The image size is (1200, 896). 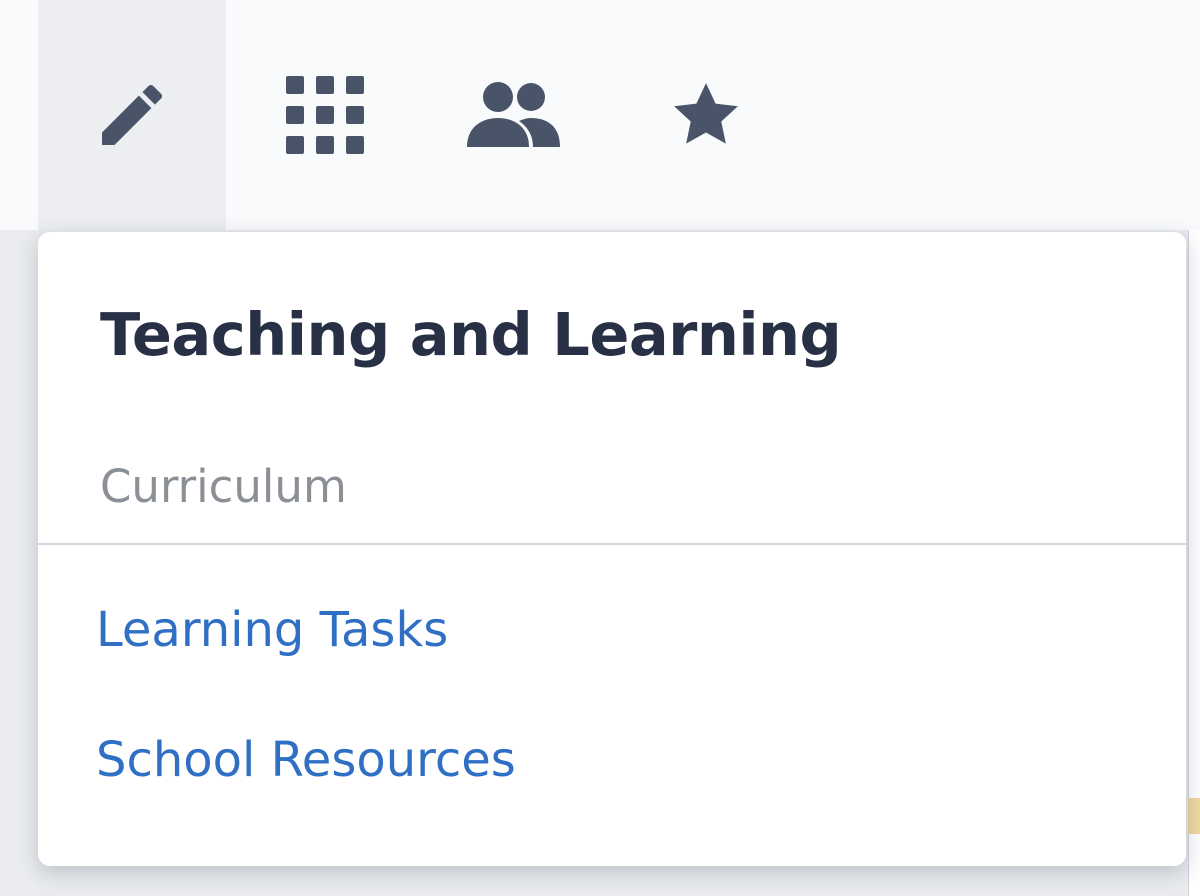 I want to click on background-content, so click(x=1194, y=563).